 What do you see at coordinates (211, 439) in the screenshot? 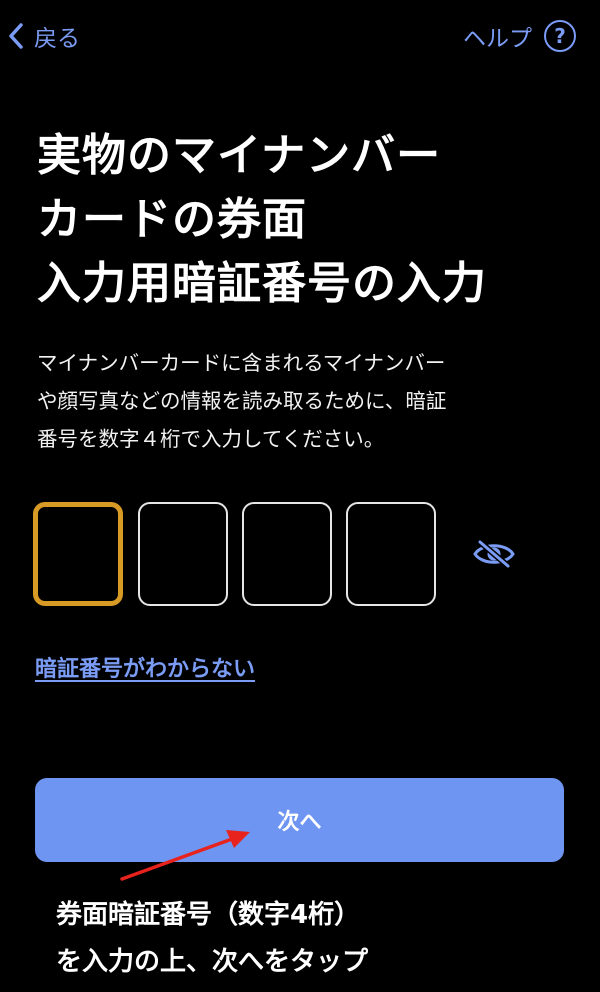
I see `description-line: 番号を数字４桁で入力してください。` at bounding box center [211, 439].